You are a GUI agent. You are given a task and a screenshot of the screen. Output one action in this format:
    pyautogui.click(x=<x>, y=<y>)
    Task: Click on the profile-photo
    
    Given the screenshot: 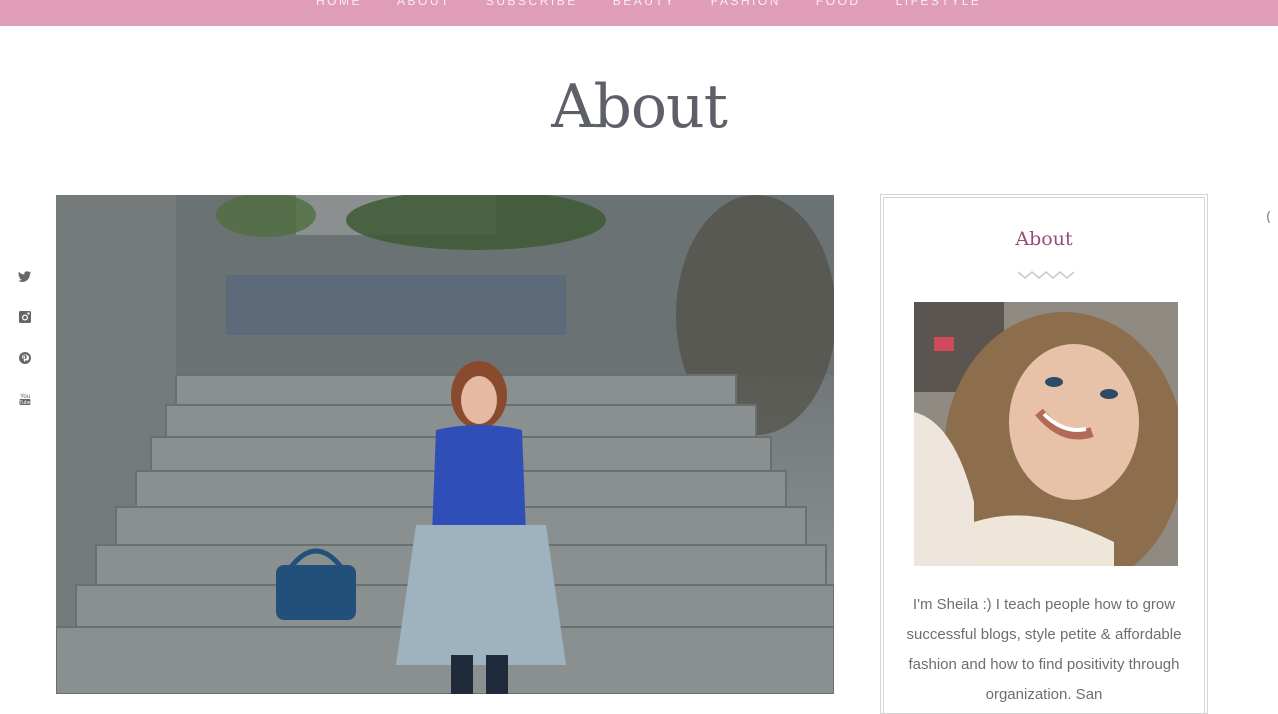 What is the action you would take?
    pyautogui.click(x=1046, y=434)
    